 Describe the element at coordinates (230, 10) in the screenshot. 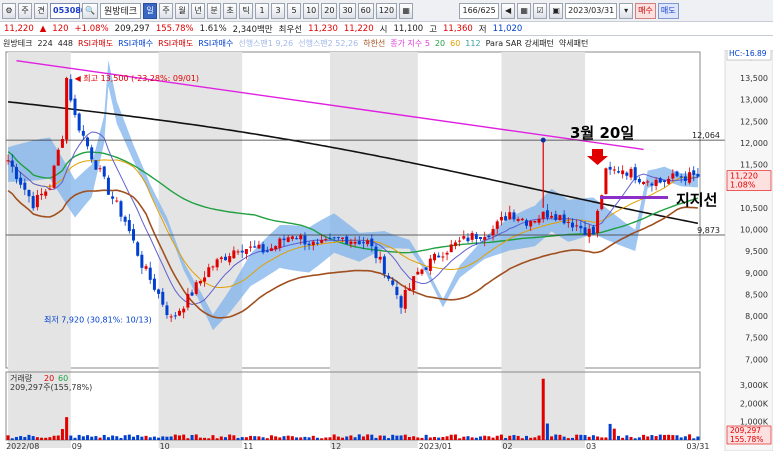

I see `period-second-button: 초` at that location.